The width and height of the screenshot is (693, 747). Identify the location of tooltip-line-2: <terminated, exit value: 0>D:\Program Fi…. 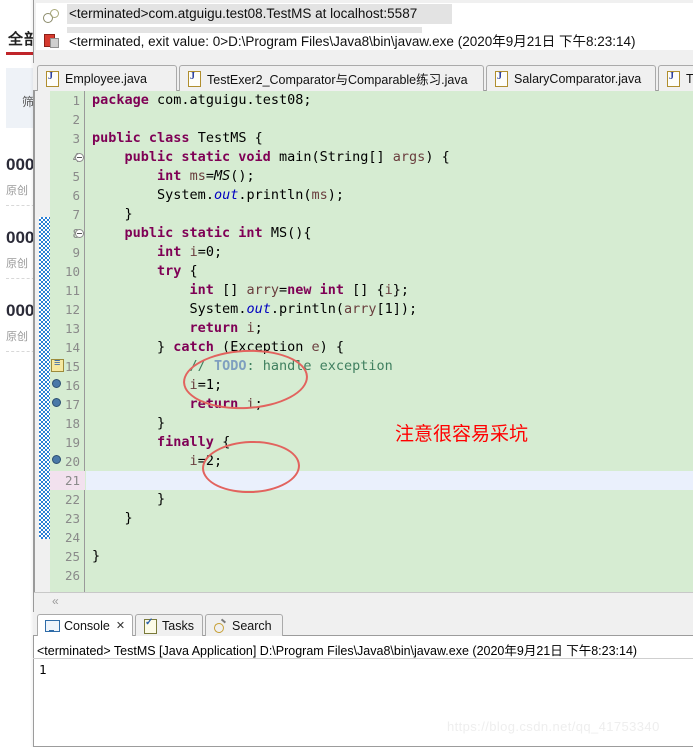
(352, 41).